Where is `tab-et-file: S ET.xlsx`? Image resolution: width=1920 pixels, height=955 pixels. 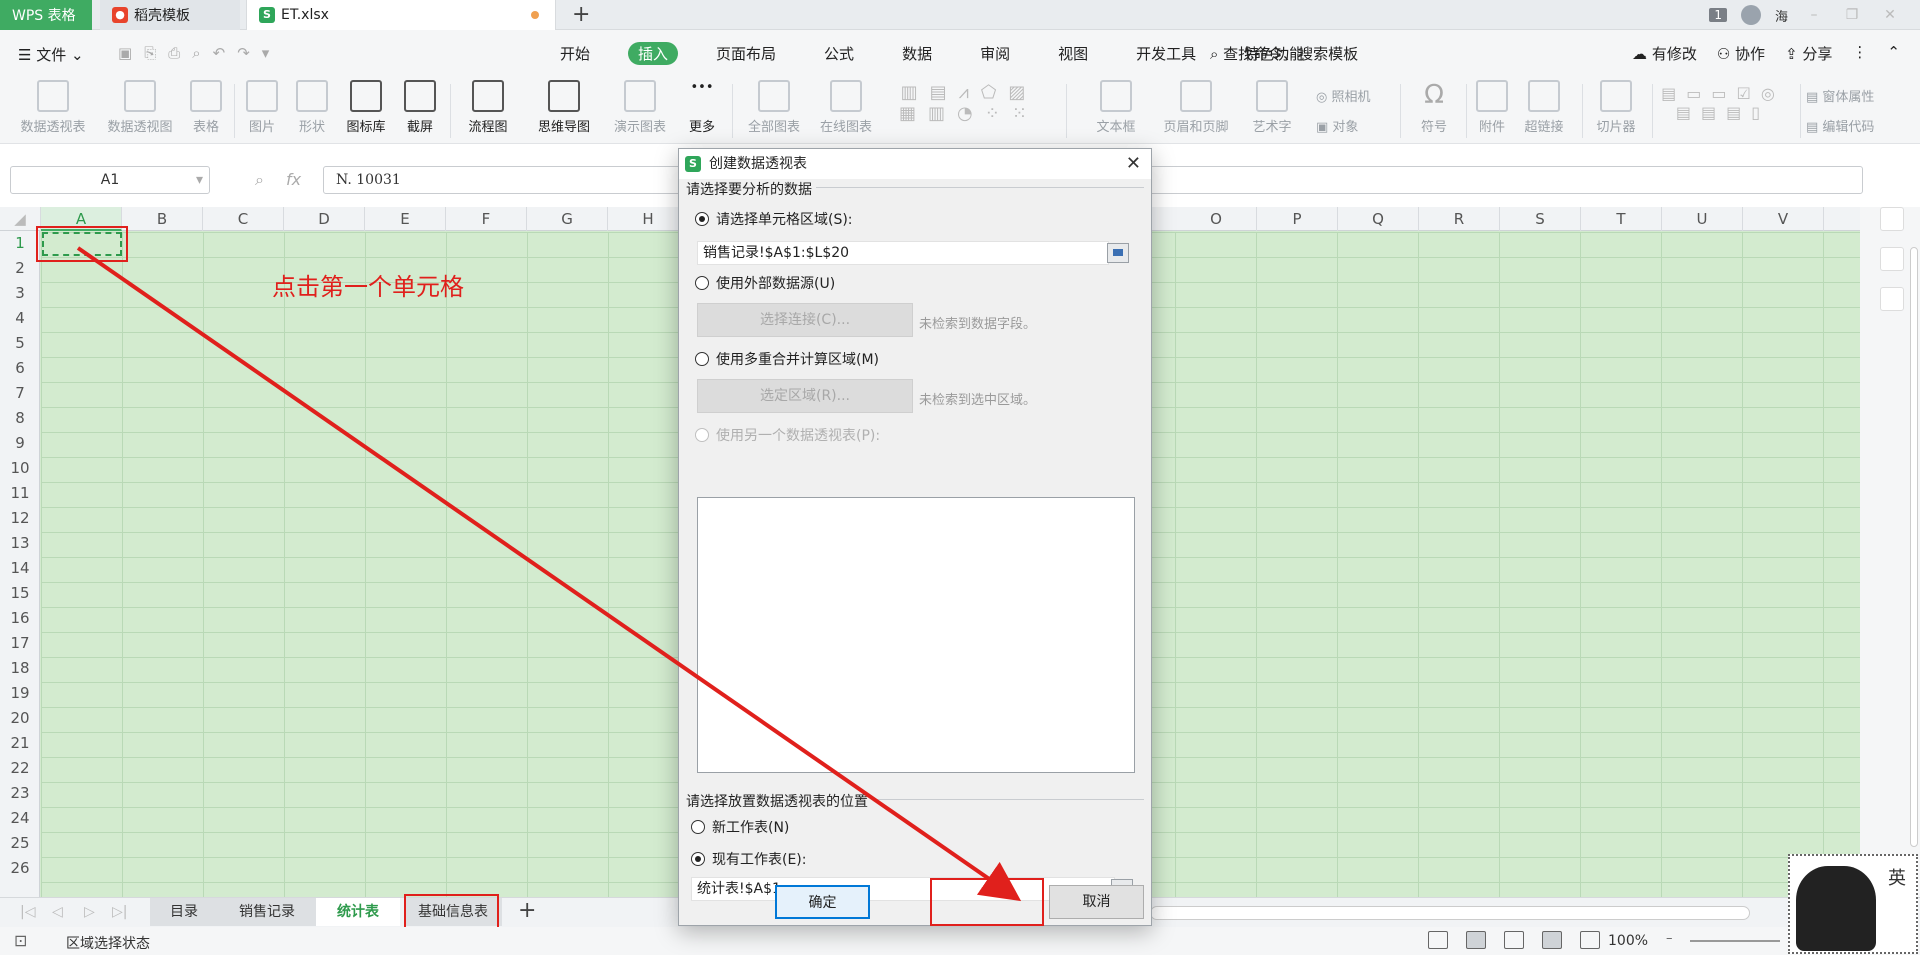 tab-et-file: S ET.xlsx is located at coordinates (401, 15).